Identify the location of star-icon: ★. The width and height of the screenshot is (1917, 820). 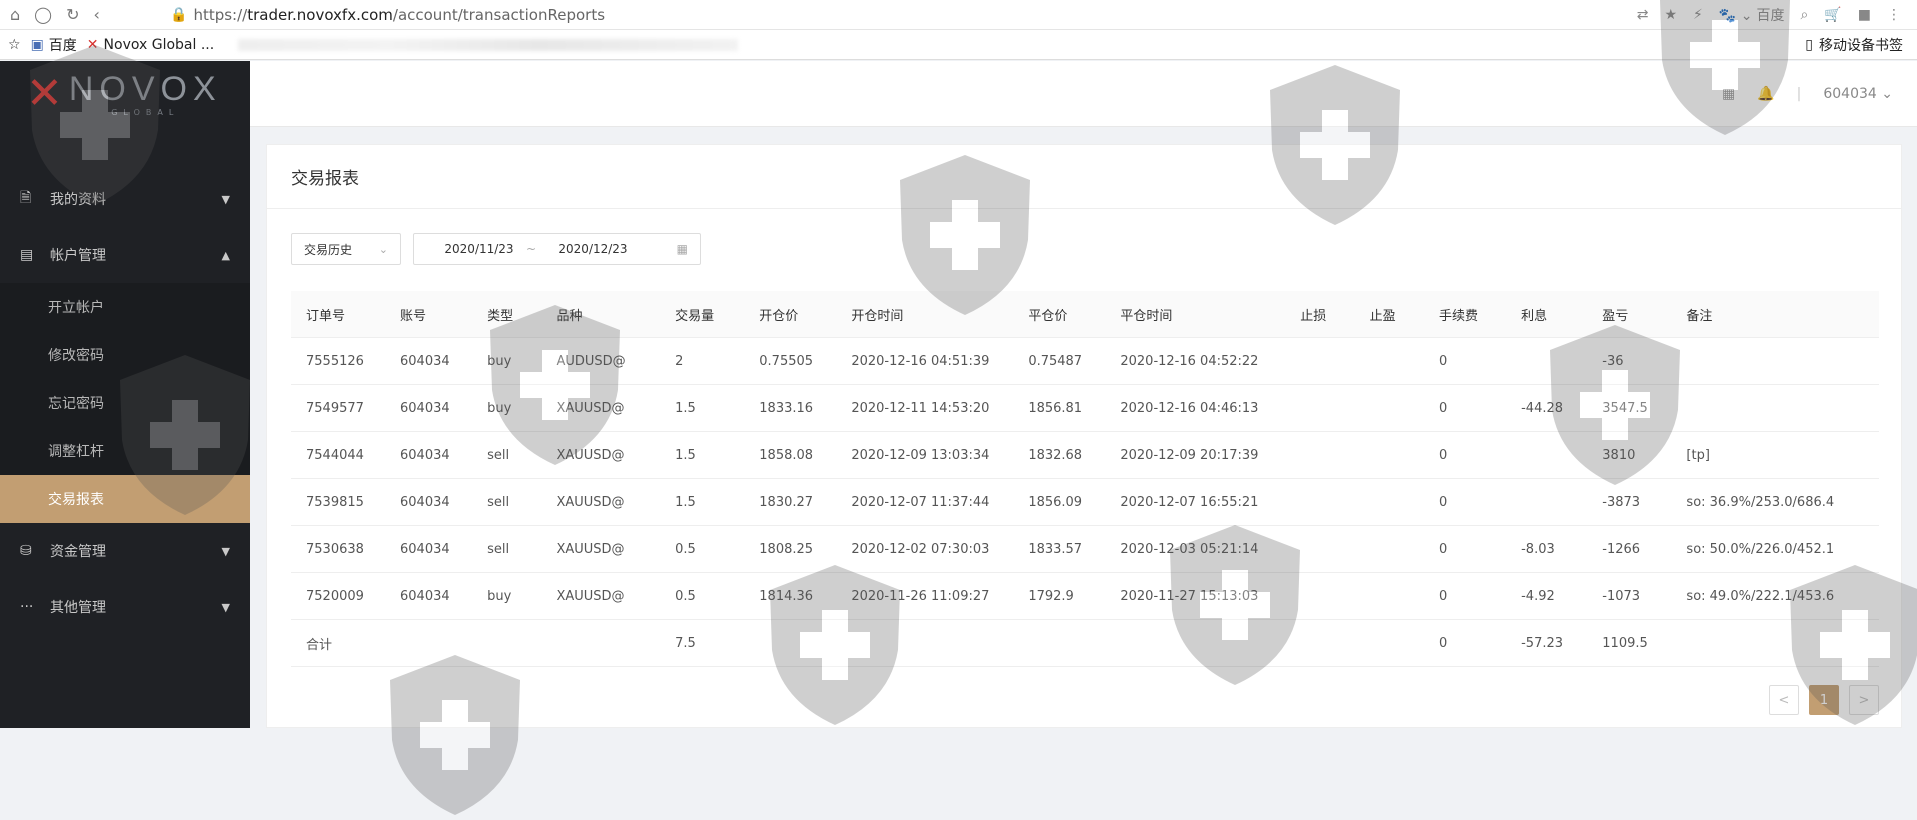
(1670, 15).